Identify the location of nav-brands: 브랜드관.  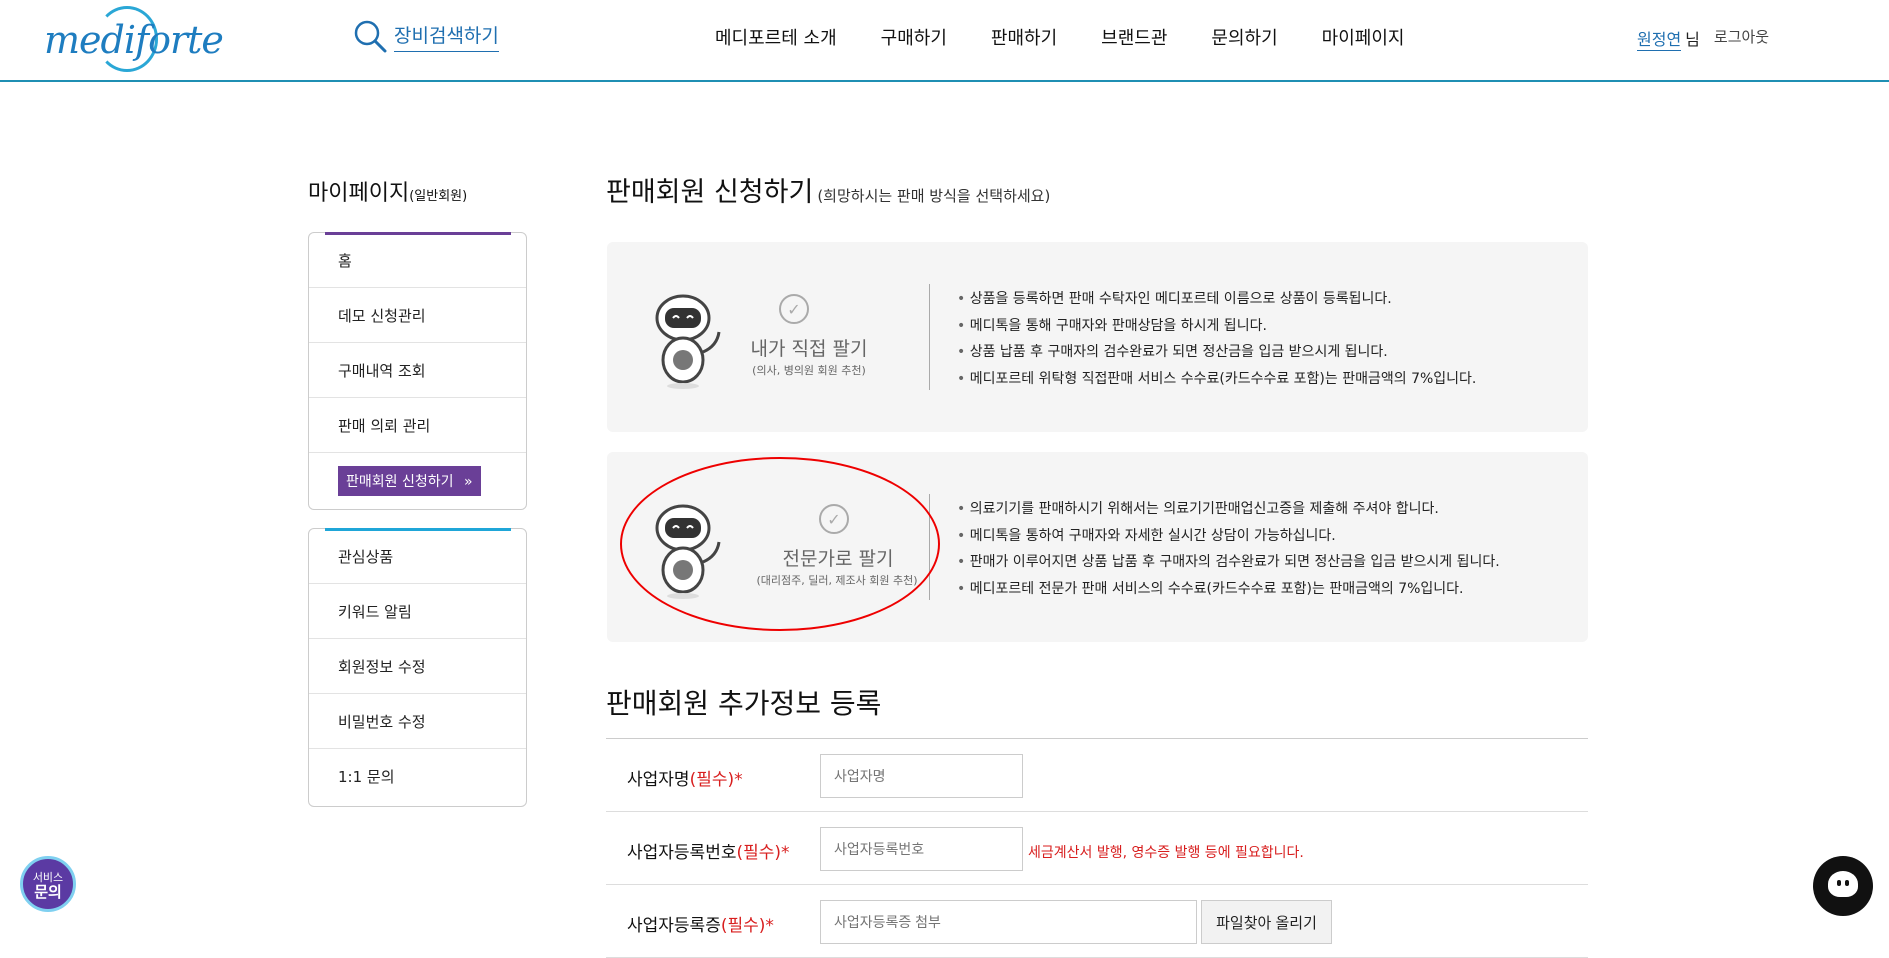
(1134, 37).